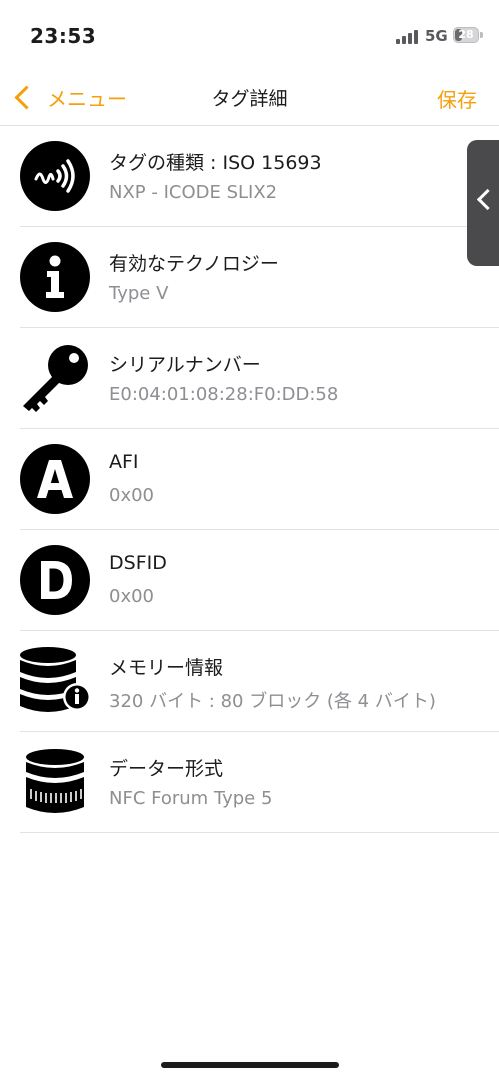 The height and width of the screenshot is (1080, 499). I want to click on chevron-left-icon, so click(487, 199).